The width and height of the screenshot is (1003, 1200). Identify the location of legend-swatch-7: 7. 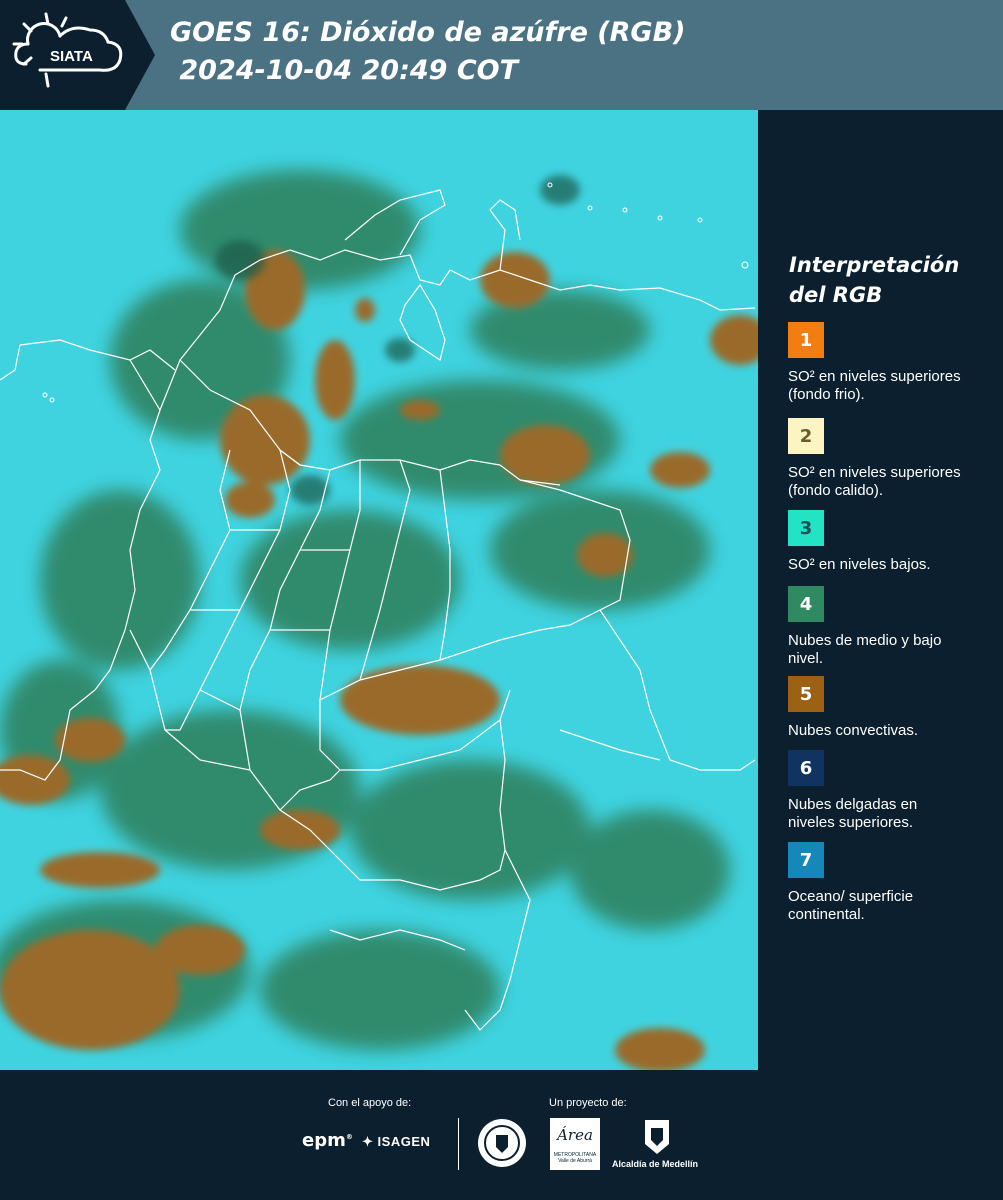
(806, 860).